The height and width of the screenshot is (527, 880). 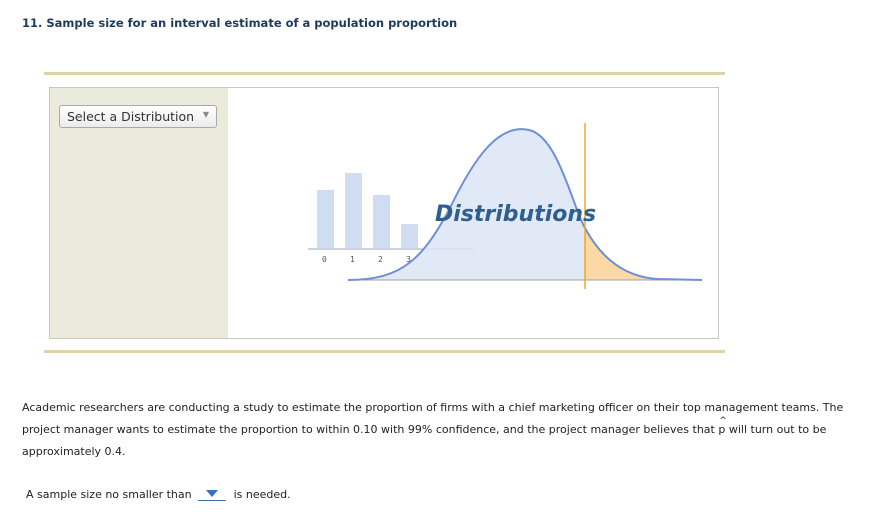 What do you see at coordinates (352, 259) in the screenshot?
I see `tick-1: 1` at bounding box center [352, 259].